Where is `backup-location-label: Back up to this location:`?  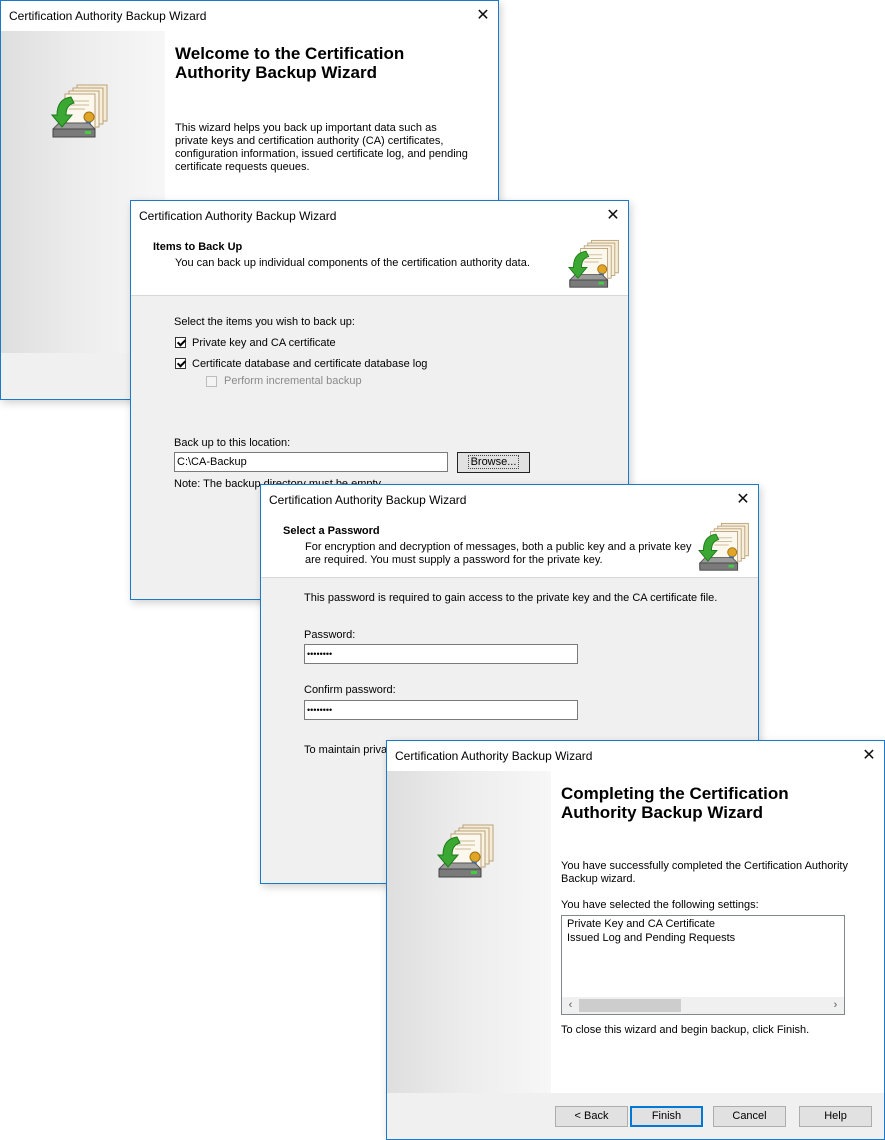 backup-location-label: Back up to this location: is located at coordinates (232, 443).